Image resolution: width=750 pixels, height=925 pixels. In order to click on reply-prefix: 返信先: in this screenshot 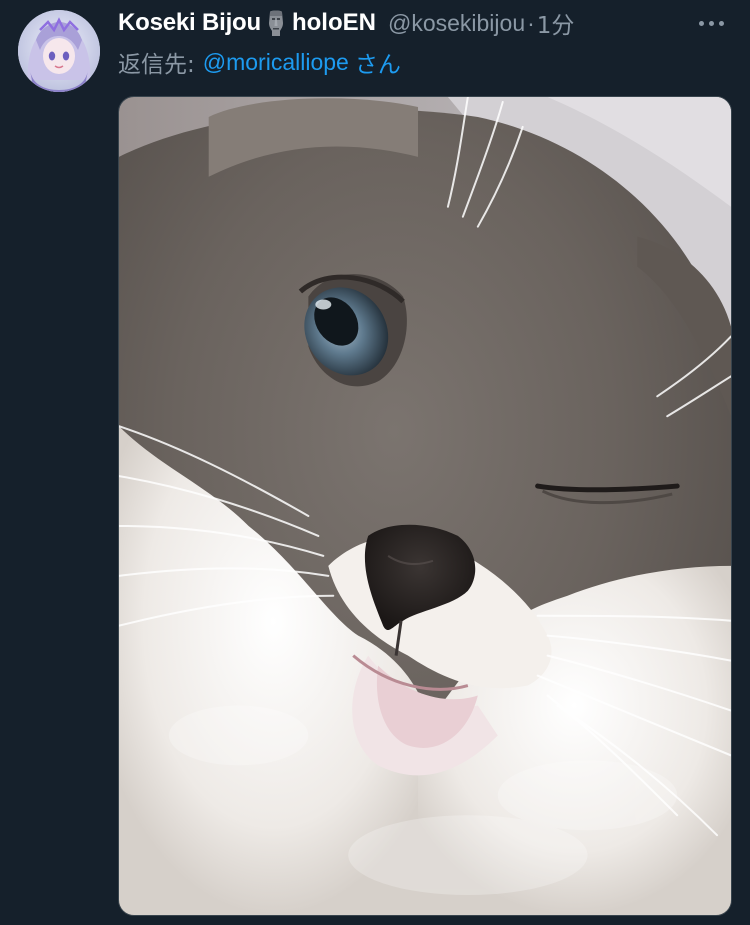, I will do `click(156, 65)`.